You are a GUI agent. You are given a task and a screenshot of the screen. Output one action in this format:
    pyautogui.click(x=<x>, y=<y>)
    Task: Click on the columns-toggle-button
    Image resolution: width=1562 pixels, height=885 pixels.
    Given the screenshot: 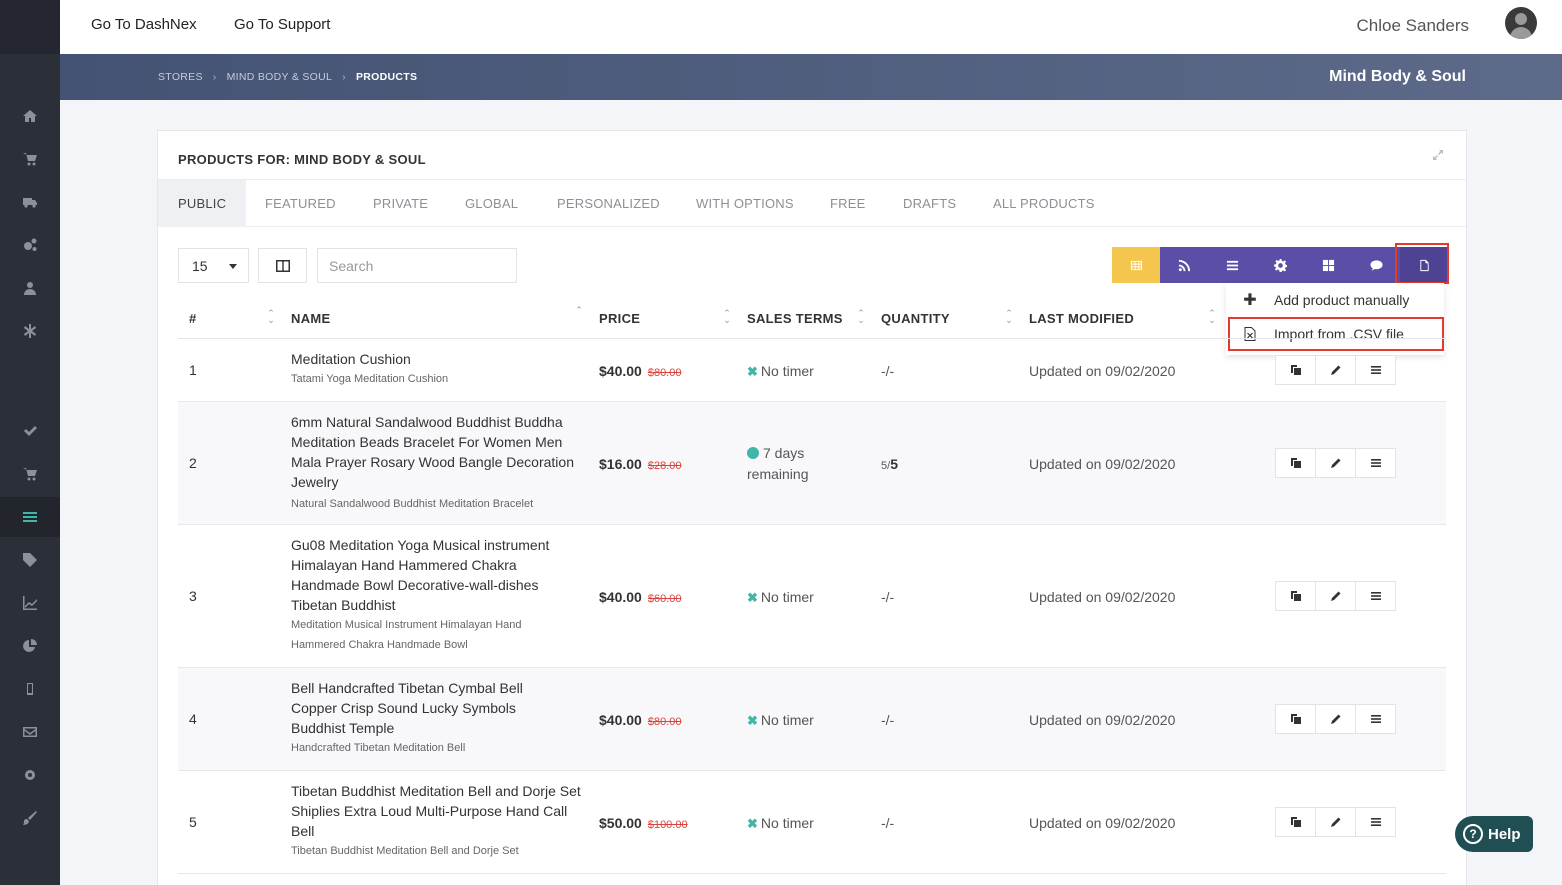 What is the action you would take?
    pyautogui.click(x=282, y=265)
    